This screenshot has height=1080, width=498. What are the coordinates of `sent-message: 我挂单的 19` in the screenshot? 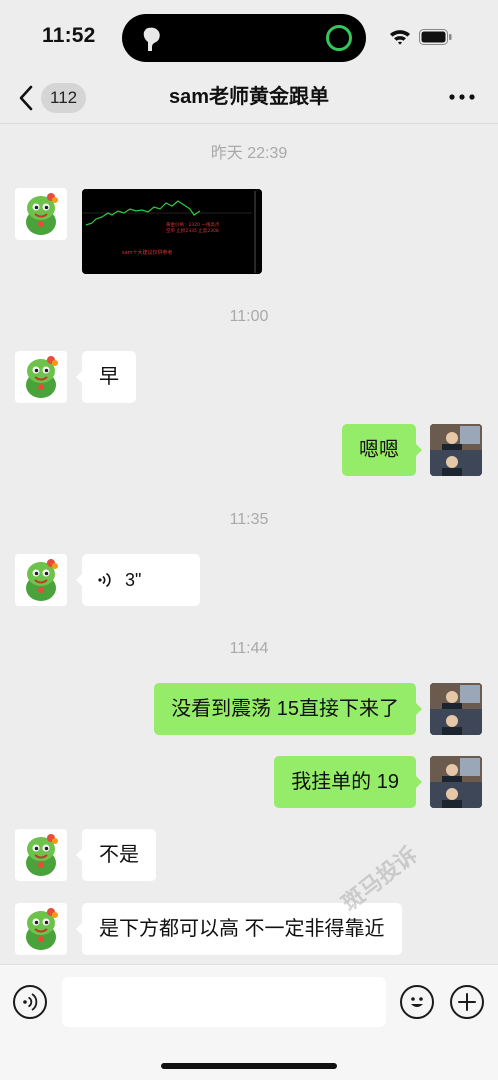 It's located at (348, 782).